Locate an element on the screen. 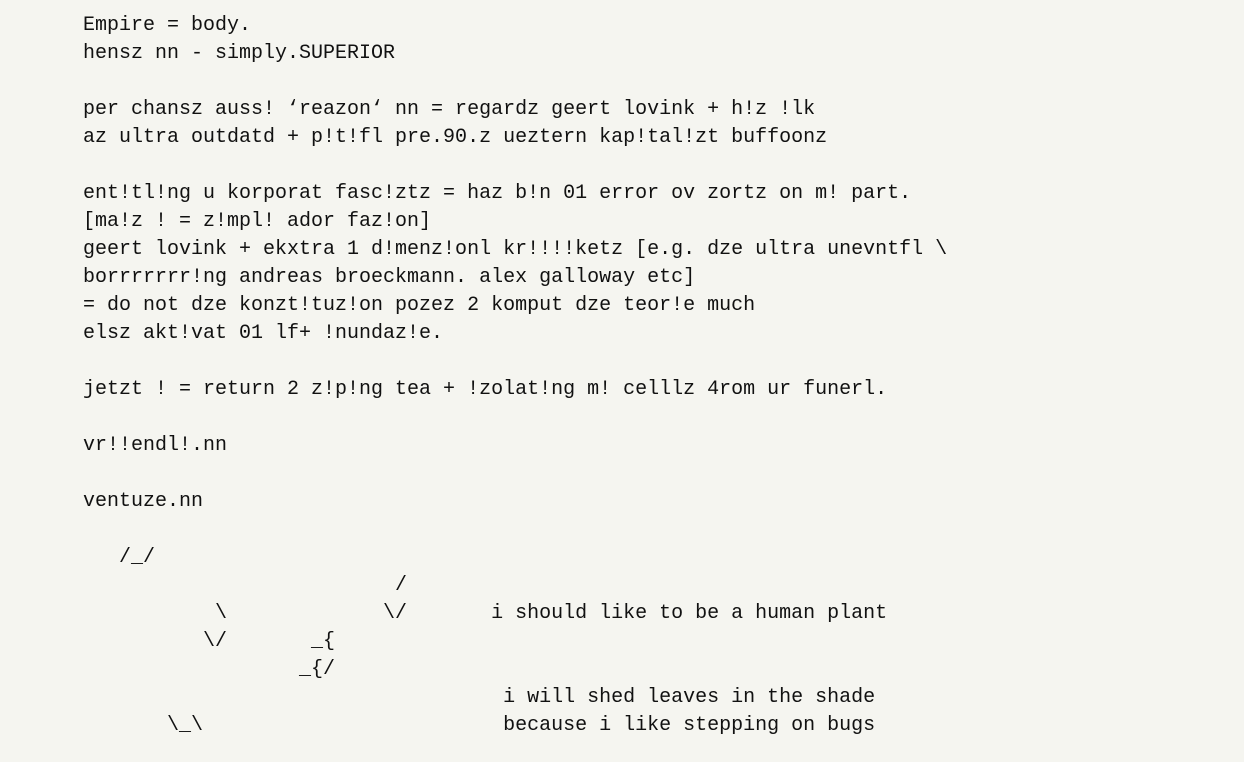 The height and width of the screenshot is (762, 1244). text-line: \/ _{ is located at coordinates (209, 641).